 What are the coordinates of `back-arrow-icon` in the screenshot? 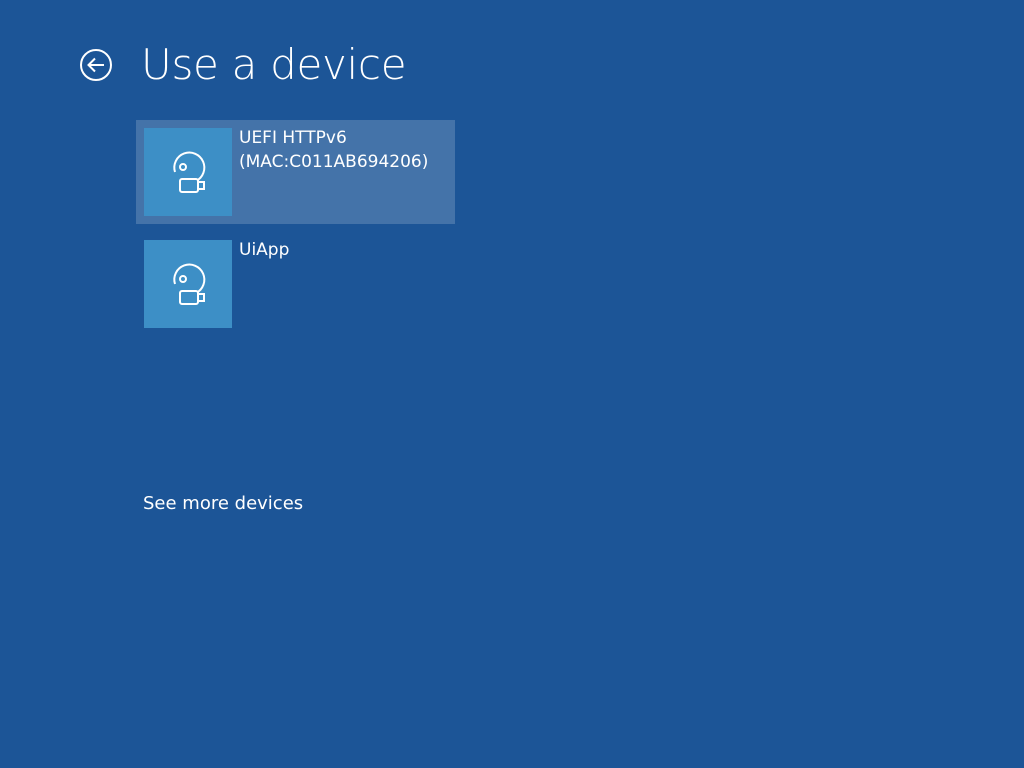 It's located at (96, 65).